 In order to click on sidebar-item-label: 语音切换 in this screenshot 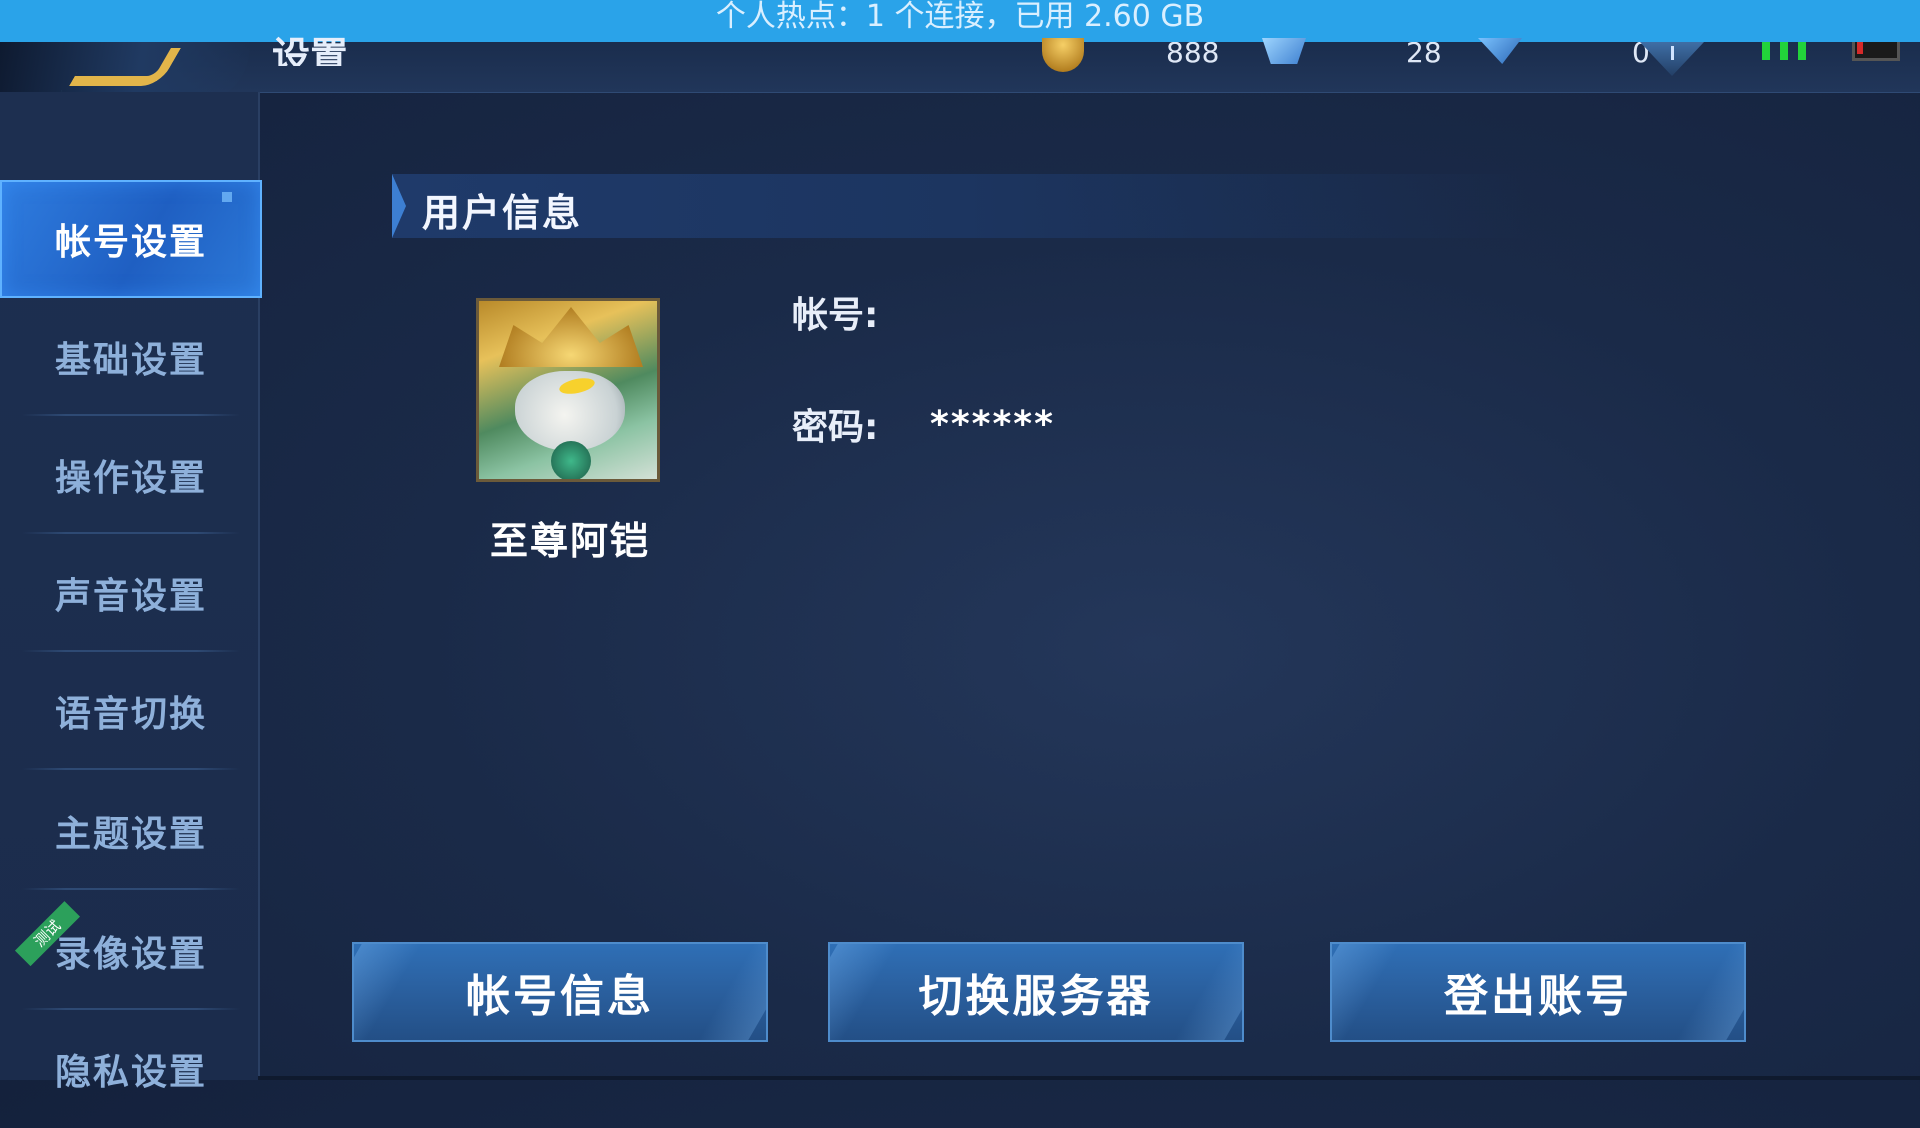, I will do `click(130, 714)`.